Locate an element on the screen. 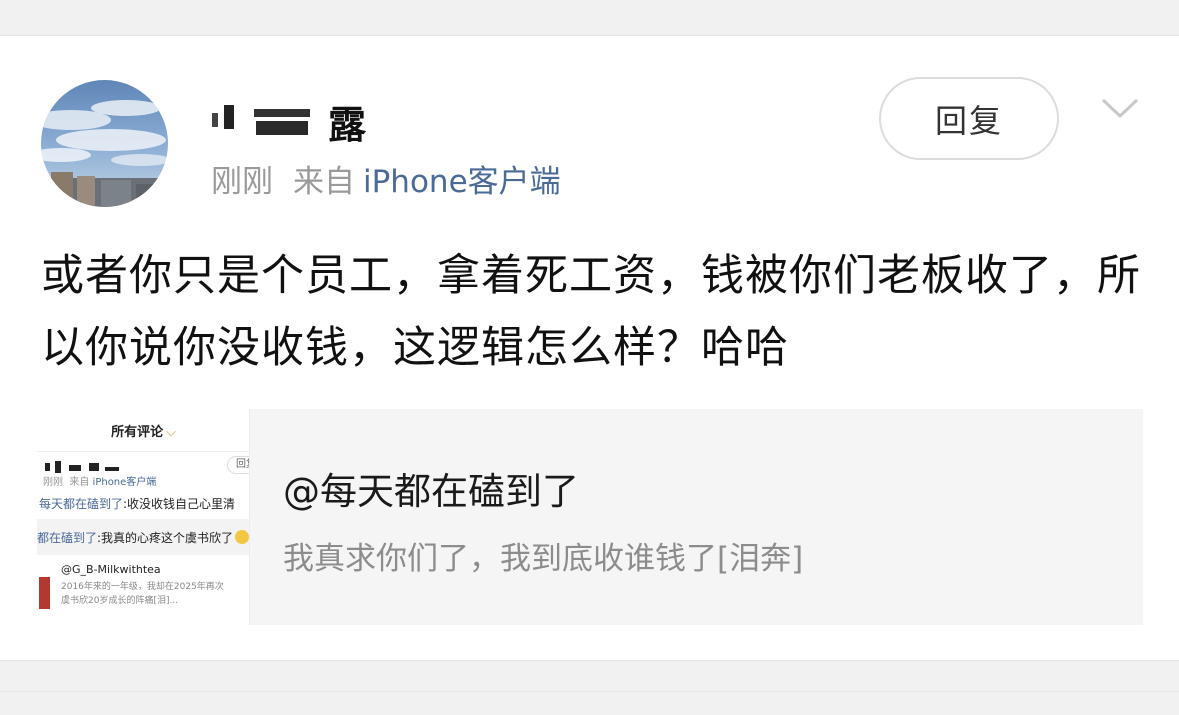 The image size is (1179, 715). post-time: 刚刚 is located at coordinates (242, 182).